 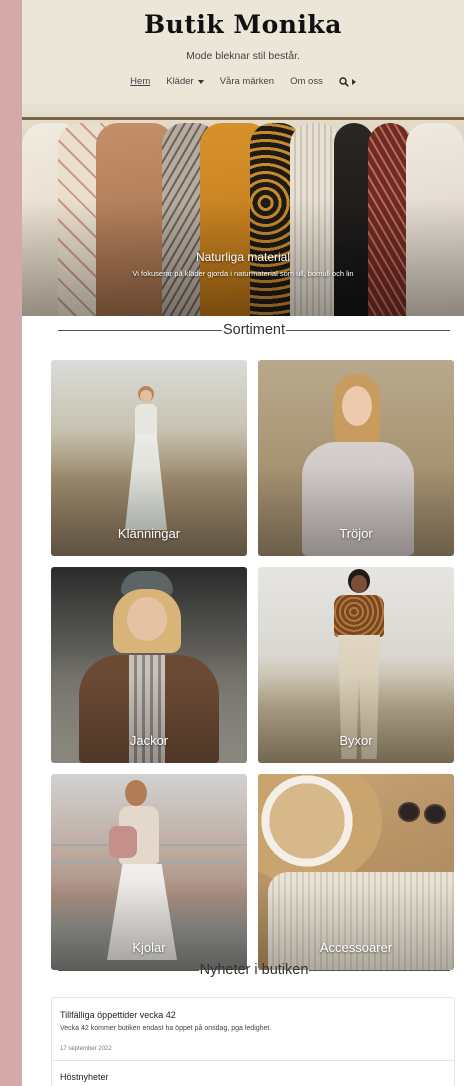 What do you see at coordinates (243, 56) in the screenshot?
I see `site-tagline: Mode bleknar stil består.` at bounding box center [243, 56].